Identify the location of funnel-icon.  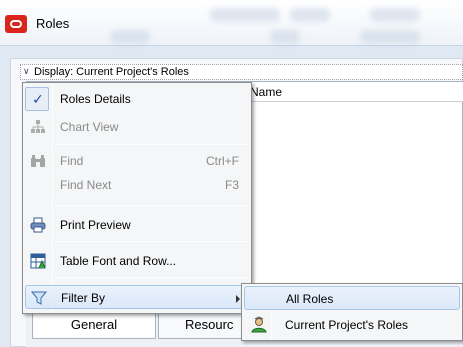
(39, 298).